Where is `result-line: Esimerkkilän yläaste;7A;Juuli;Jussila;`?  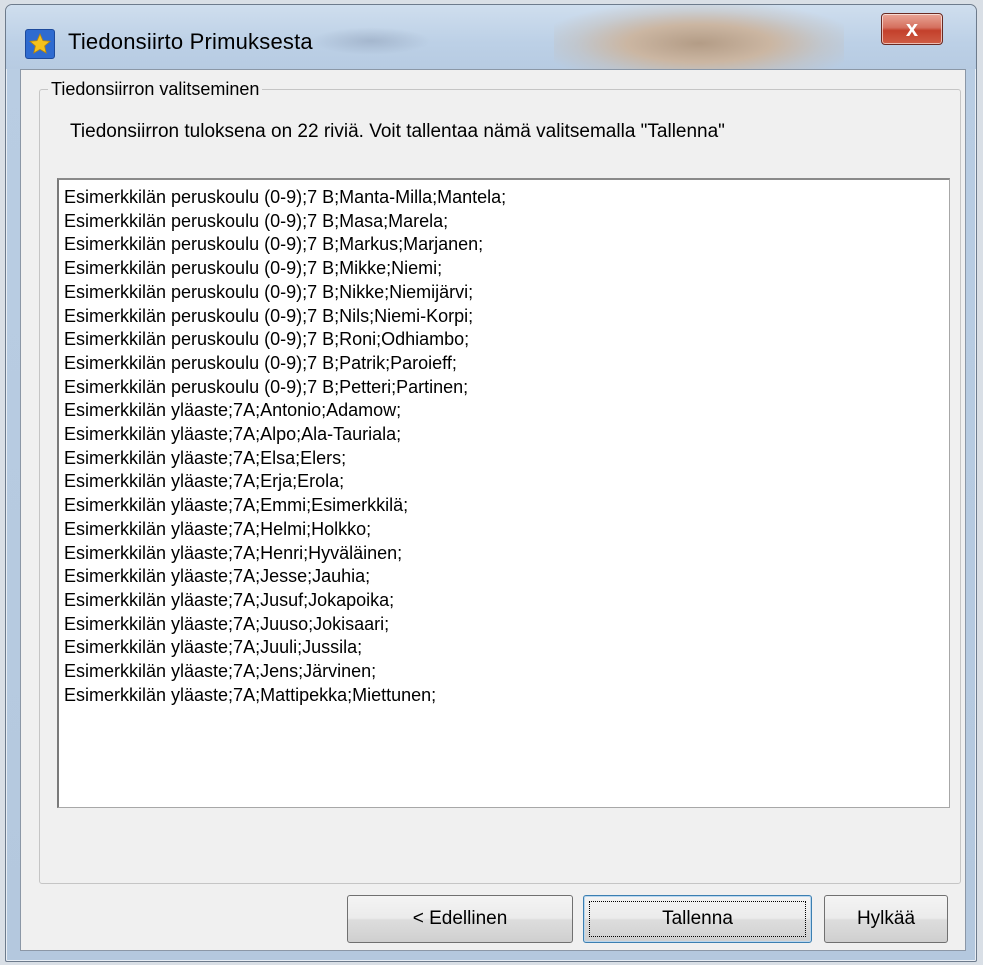 result-line: Esimerkkilän yläaste;7A;Juuli;Jussila; is located at coordinates (213, 647).